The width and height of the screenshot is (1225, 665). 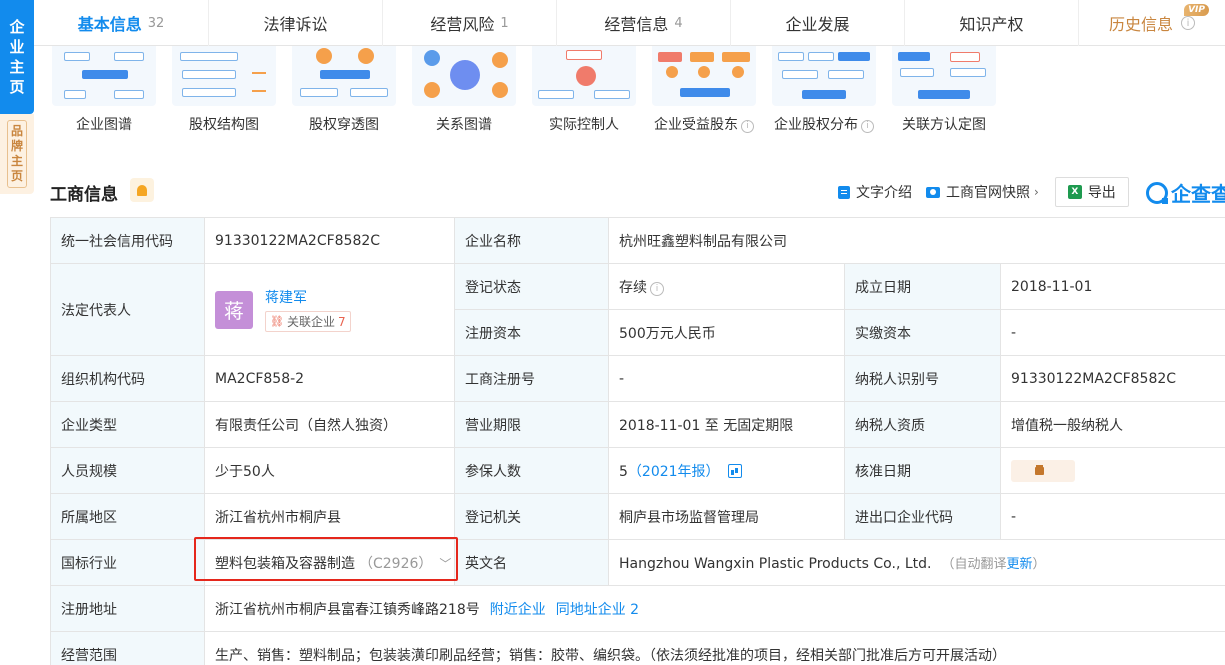 What do you see at coordinates (104, 92) in the screenshot?
I see `graph-card-enterprise: 企业图谱` at bounding box center [104, 92].